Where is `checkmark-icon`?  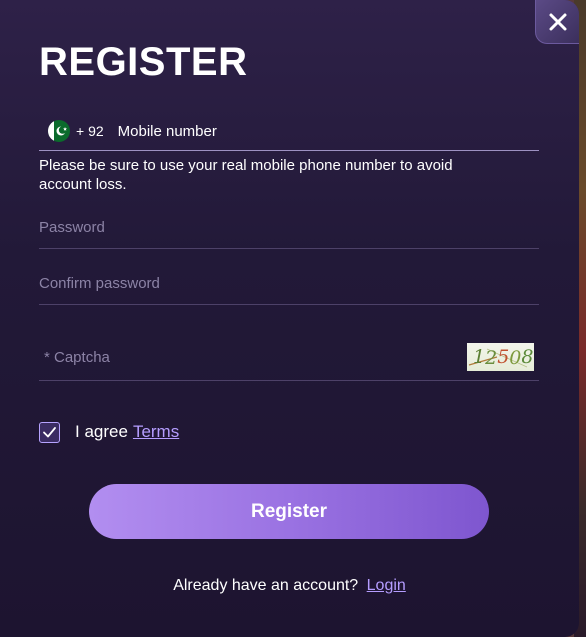 checkmark-icon is located at coordinates (49, 431).